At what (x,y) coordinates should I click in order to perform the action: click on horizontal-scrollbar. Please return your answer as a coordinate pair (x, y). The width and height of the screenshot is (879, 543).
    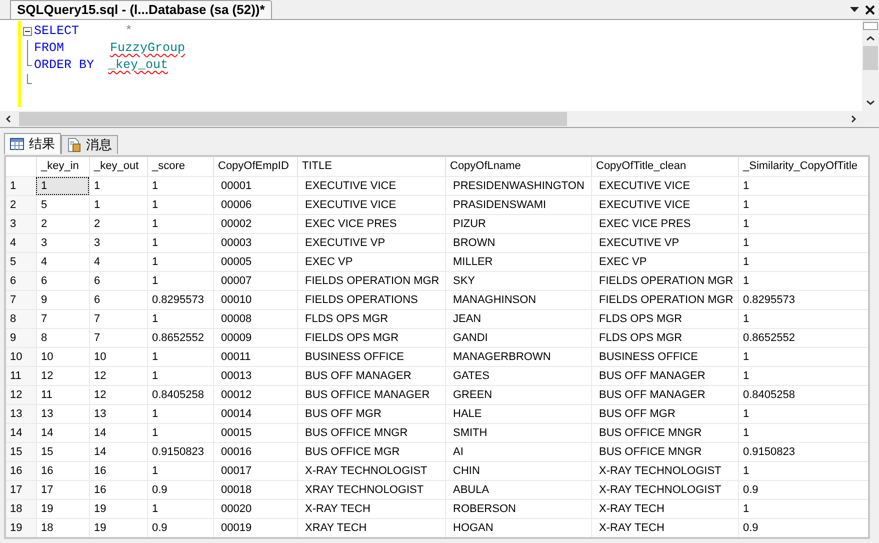
    Looking at the image, I should click on (431, 119).